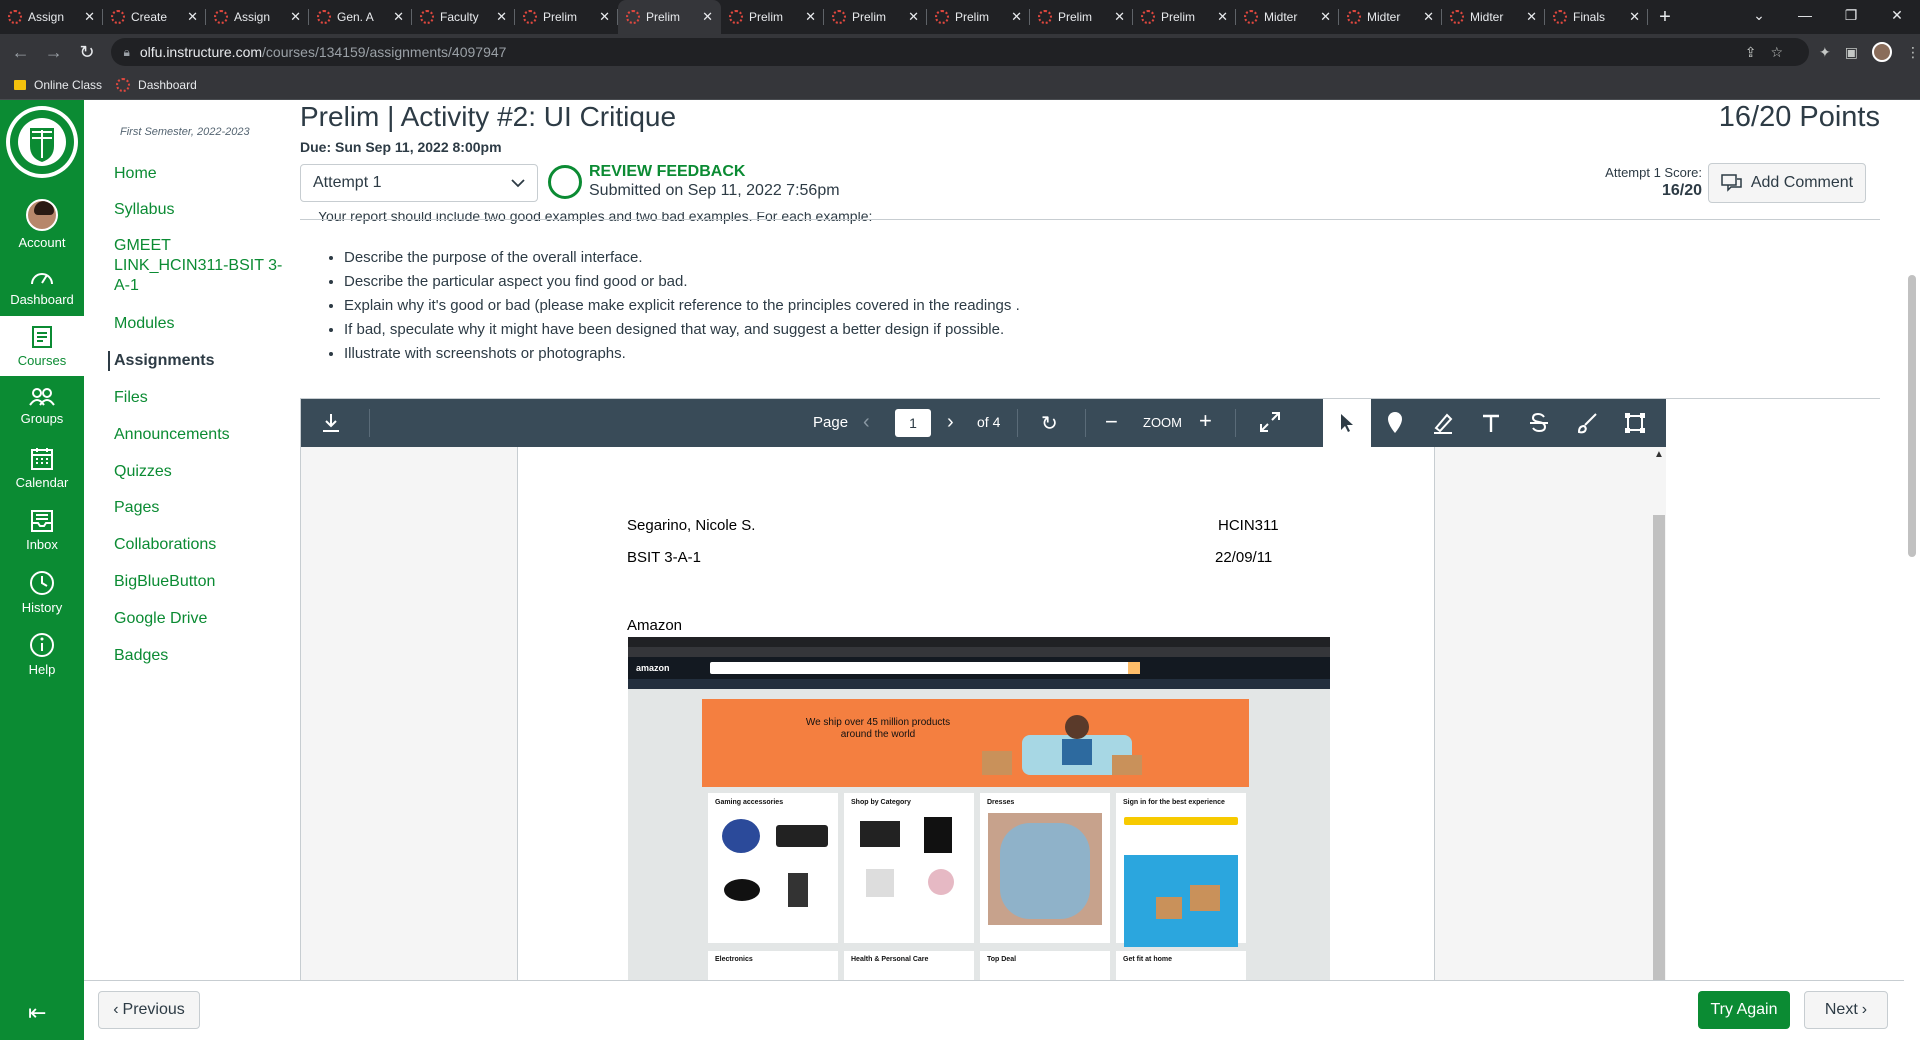 Image resolution: width=1920 pixels, height=1040 pixels. Describe the element at coordinates (42, 286) in the screenshot. I see `nav-dashboard: Dashboard` at that location.